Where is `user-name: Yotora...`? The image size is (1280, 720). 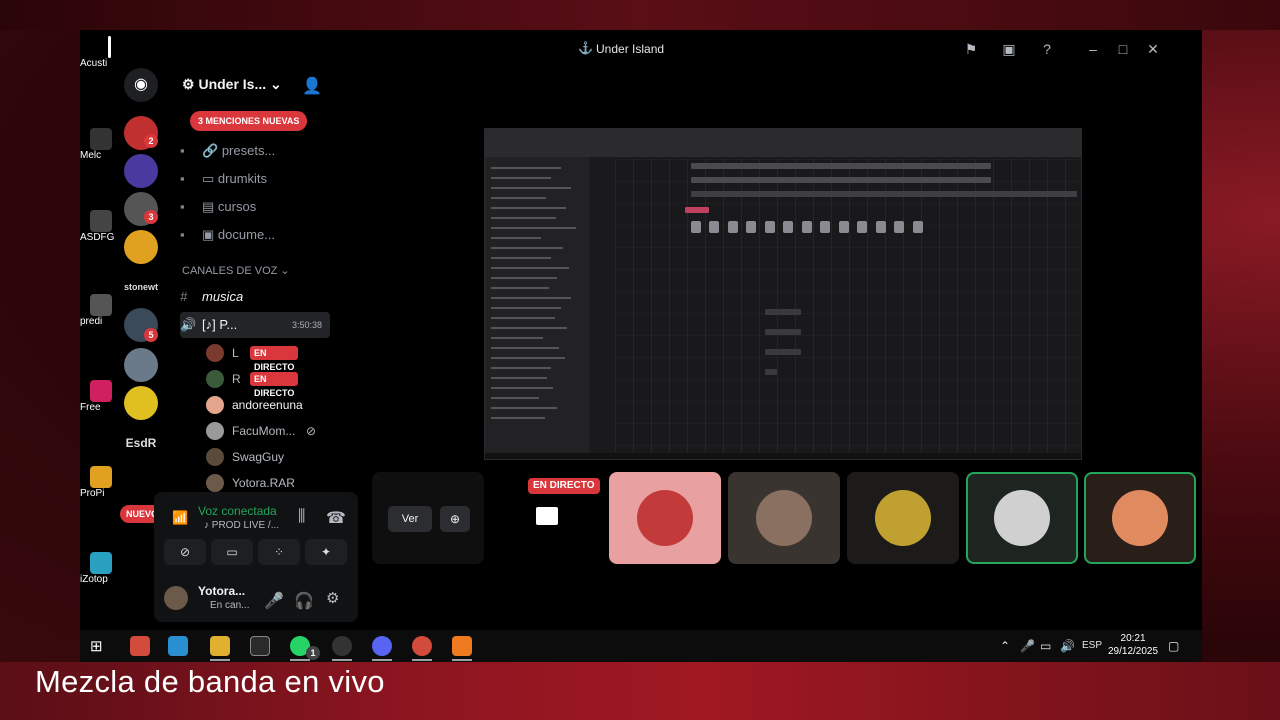 user-name: Yotora... is located at coordinates (221, 591).